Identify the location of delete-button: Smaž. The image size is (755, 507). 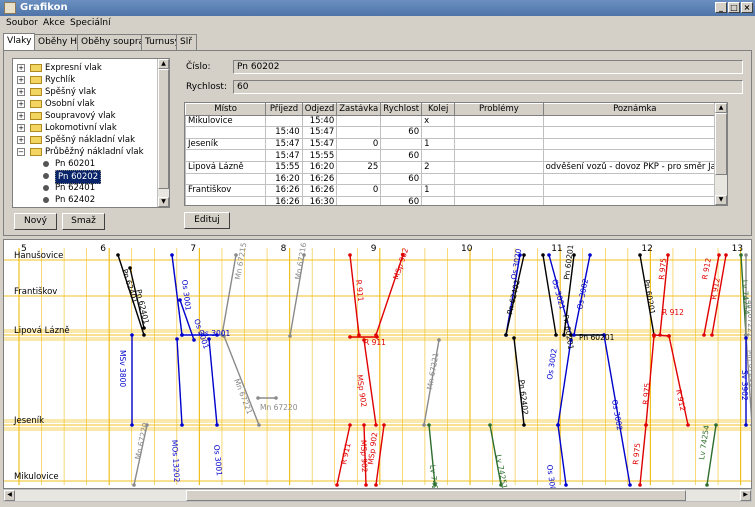
(83, 221).